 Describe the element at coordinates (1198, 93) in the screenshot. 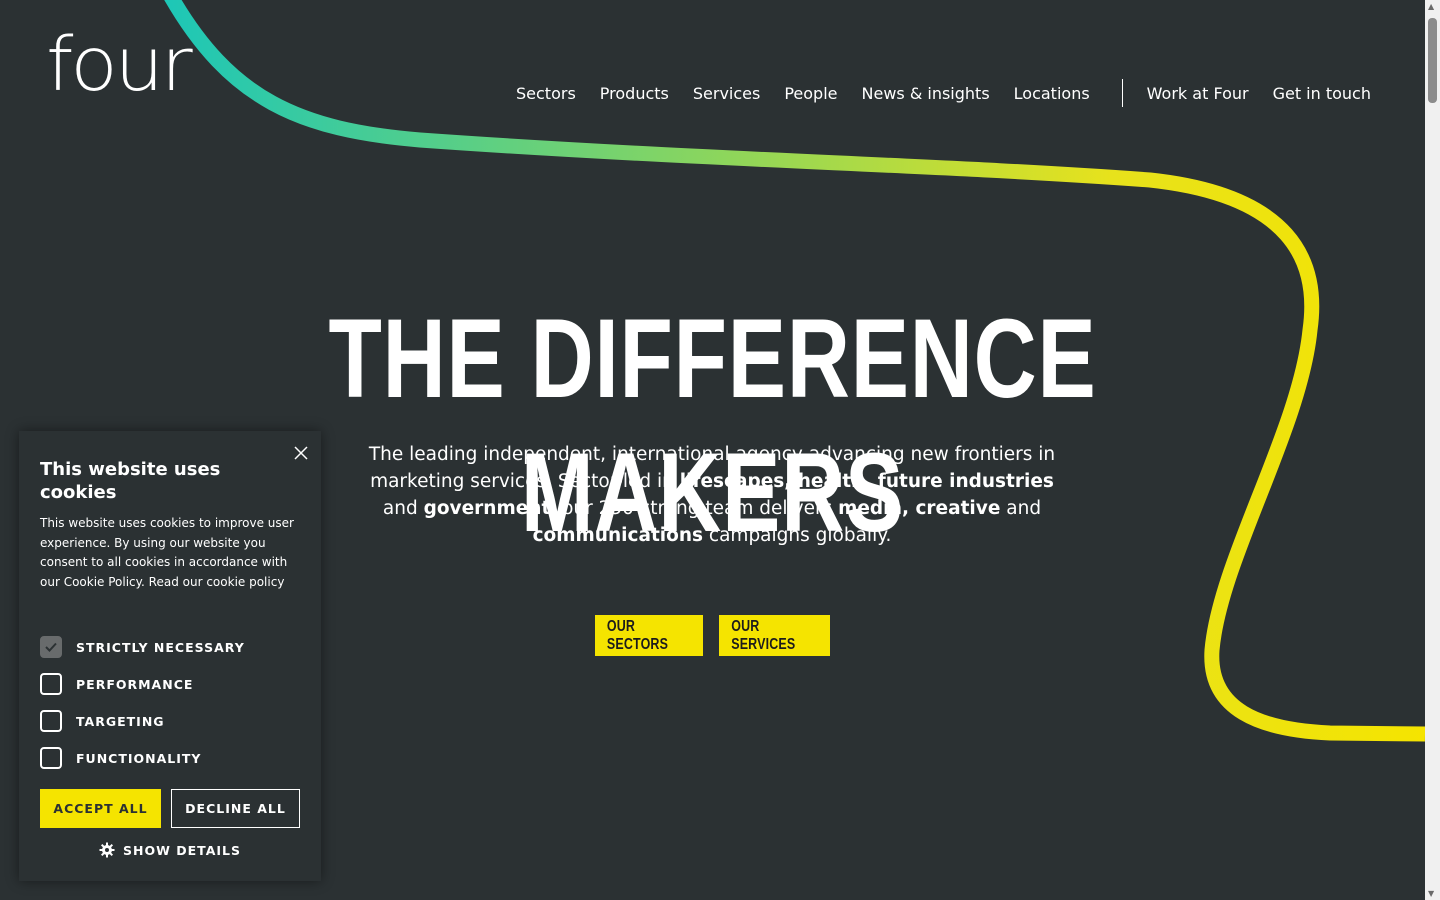

I see `nav-work-at-four: Work at Four` at that location.